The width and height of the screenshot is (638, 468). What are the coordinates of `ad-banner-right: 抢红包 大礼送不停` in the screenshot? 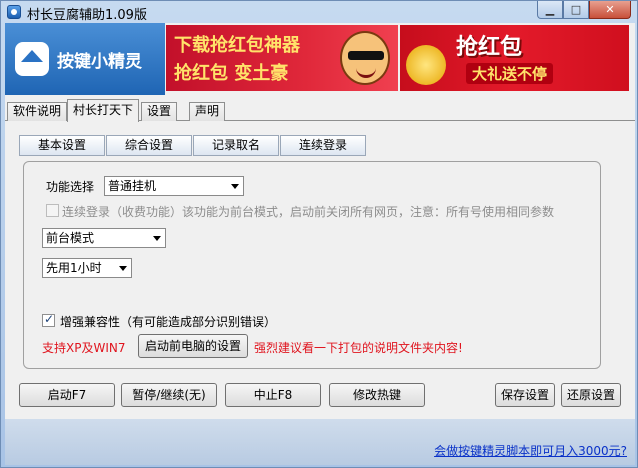 It's located at (514, 58).